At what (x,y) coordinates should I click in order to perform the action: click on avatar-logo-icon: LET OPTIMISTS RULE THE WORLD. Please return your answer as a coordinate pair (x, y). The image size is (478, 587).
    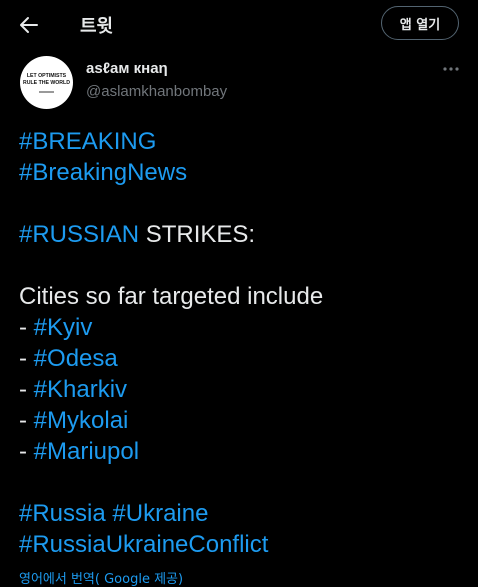
    Looking at the image, I should click on (46, 83).